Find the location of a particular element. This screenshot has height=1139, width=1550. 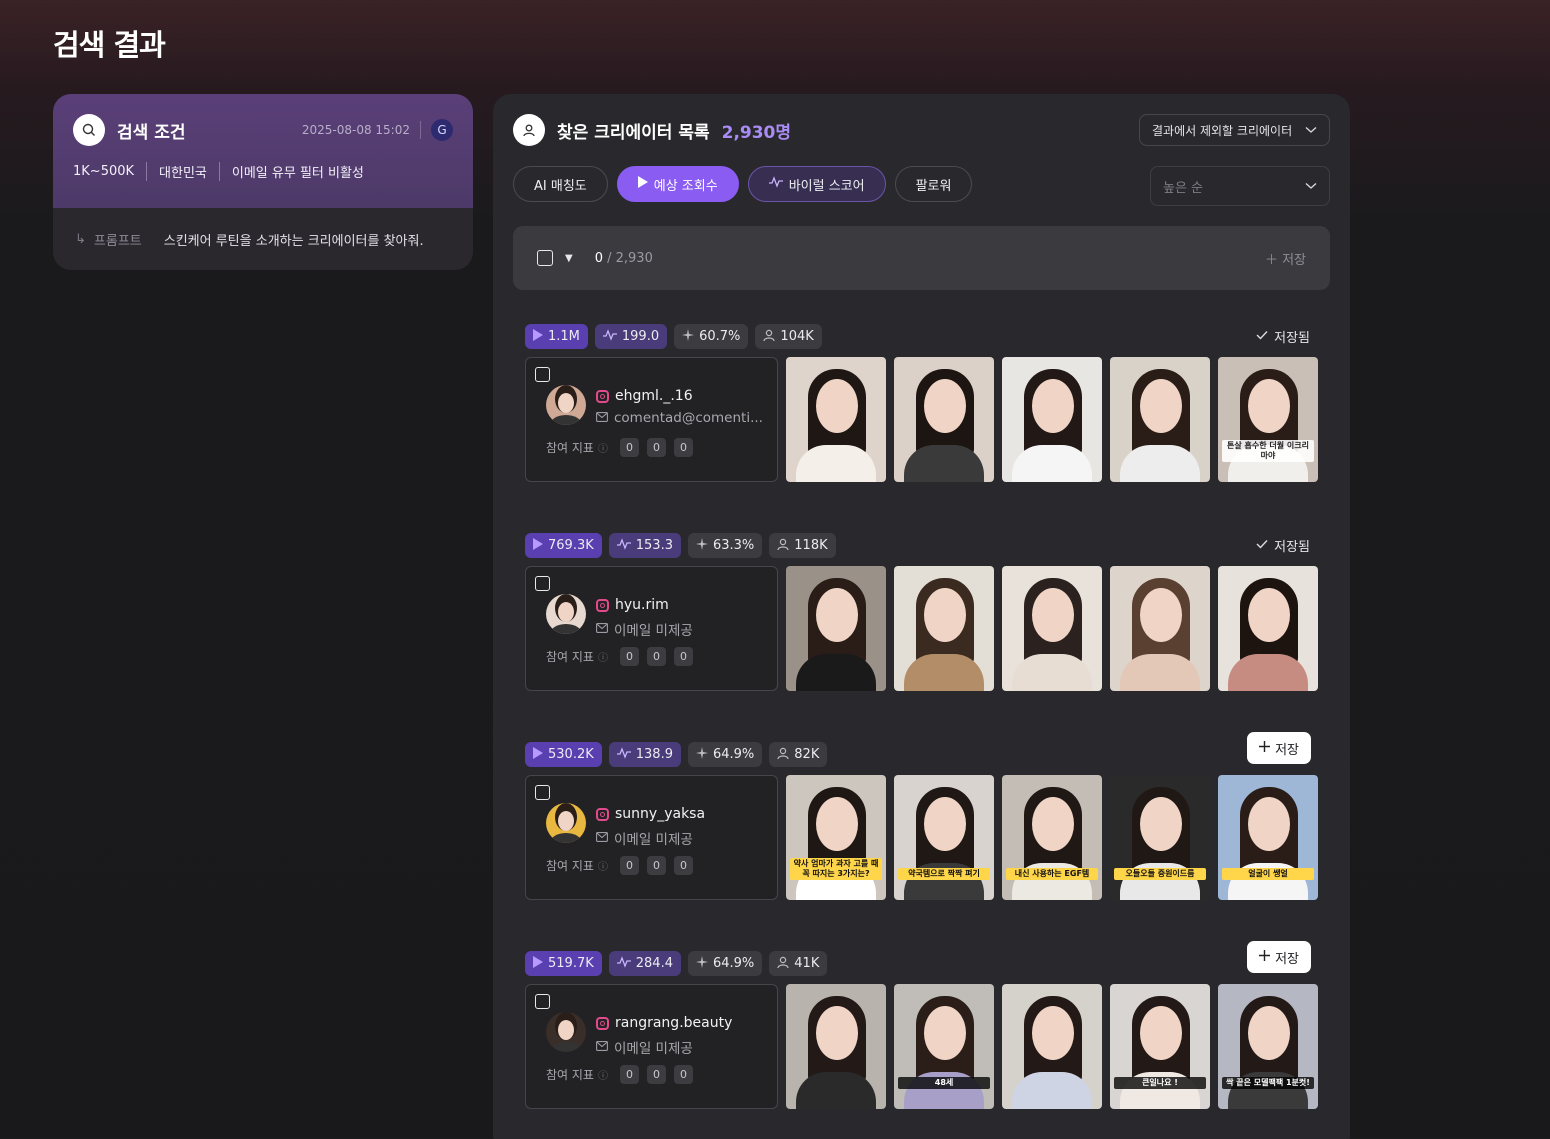

thumbnail-caption: 48세 is located at coordinates (944, 1083).